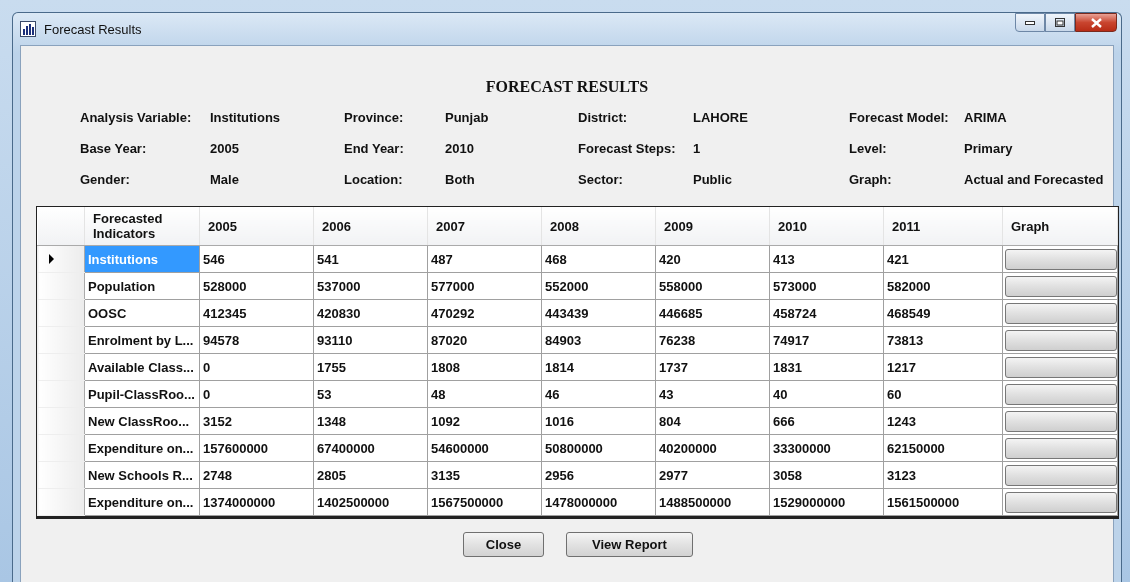 This screenshot has height=582, width=1130. Describe the element at coordinates (598, 259) in the screenshot. I see `table-cell: 468` at that location.